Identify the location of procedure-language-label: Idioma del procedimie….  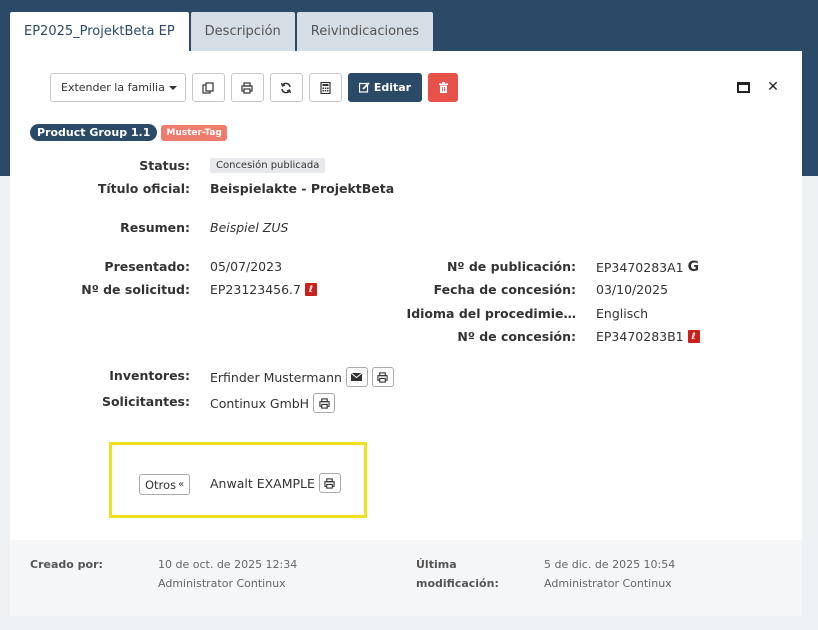
(491, 313).